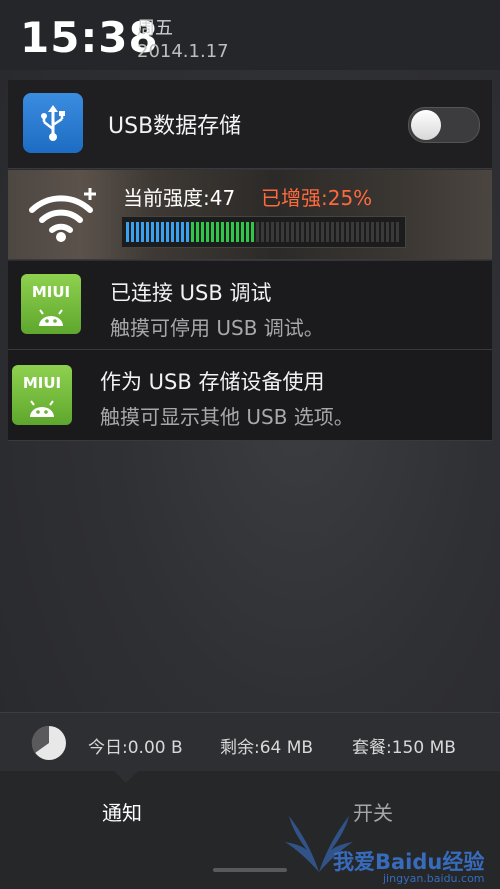 This screenshot has height=889, width=500. What do you see at coordinates (126, 777) in the screenshot?
I see `tab-indicator` at bounding box center [126, 777].